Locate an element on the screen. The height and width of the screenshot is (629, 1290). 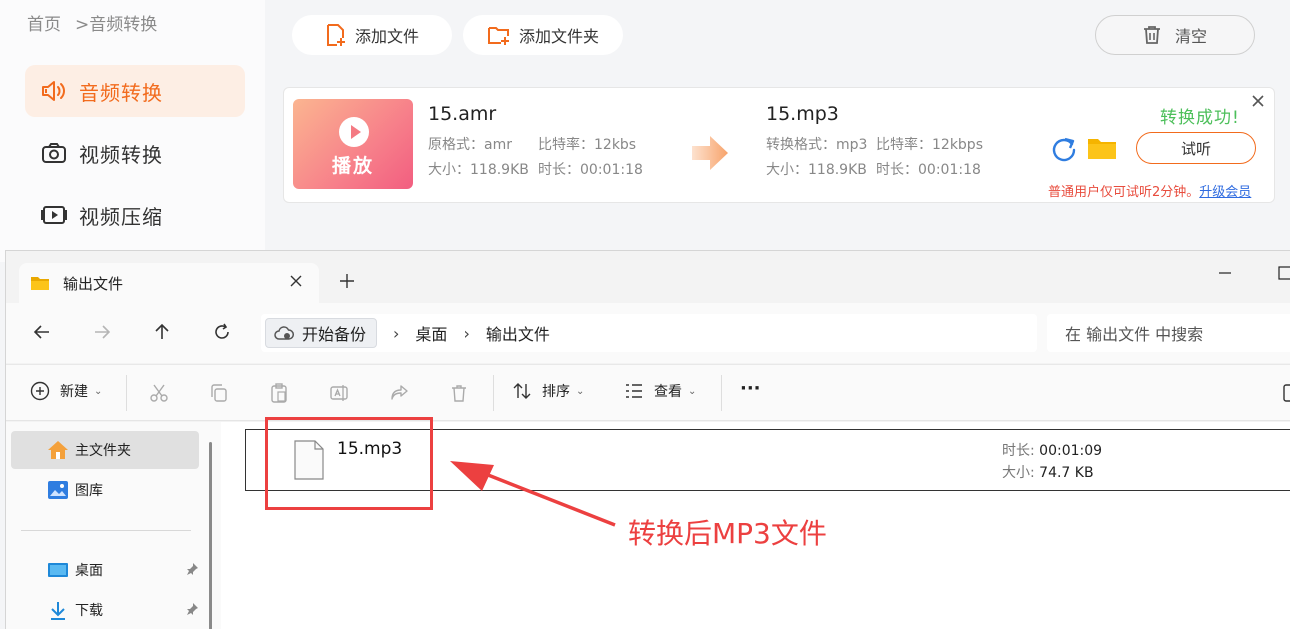
breadcrumb-current: >音频转换 is located at coordinates (116, 25).